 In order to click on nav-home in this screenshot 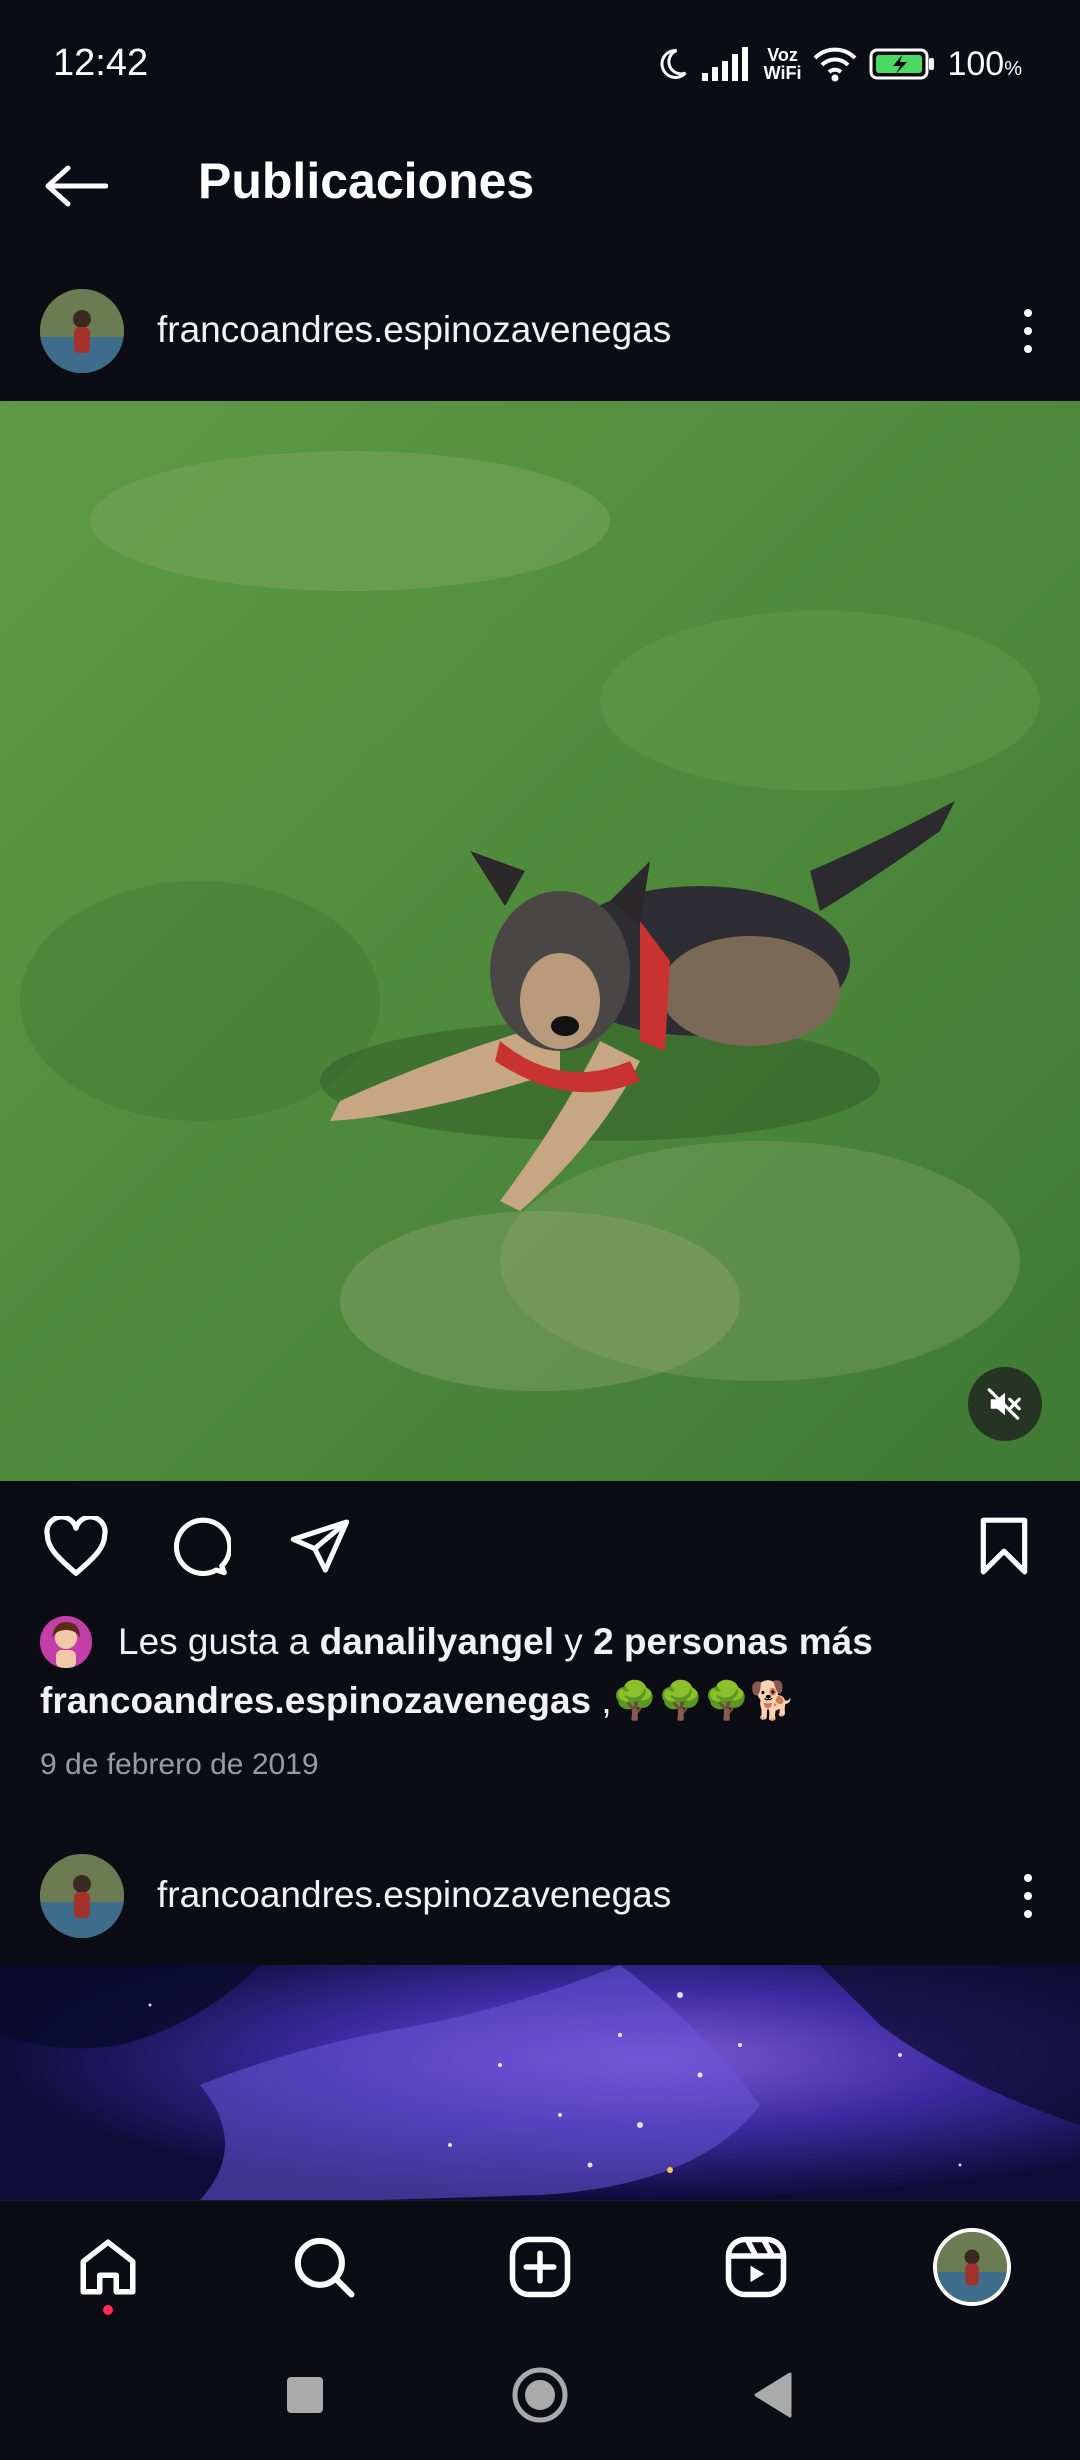, I will do `click(108, 2267)`.